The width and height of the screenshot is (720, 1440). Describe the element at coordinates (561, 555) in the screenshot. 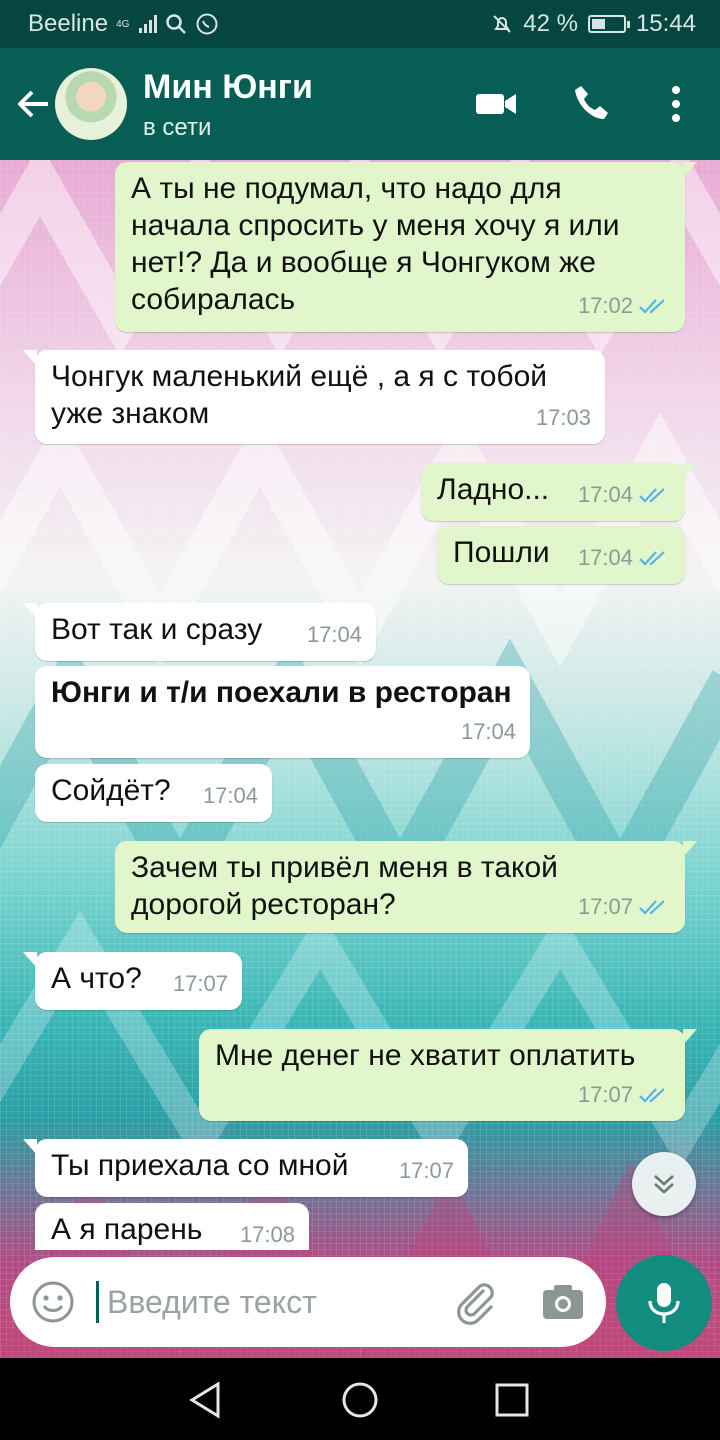

I see `message-outgoing: Пошли 17:04` at that location.